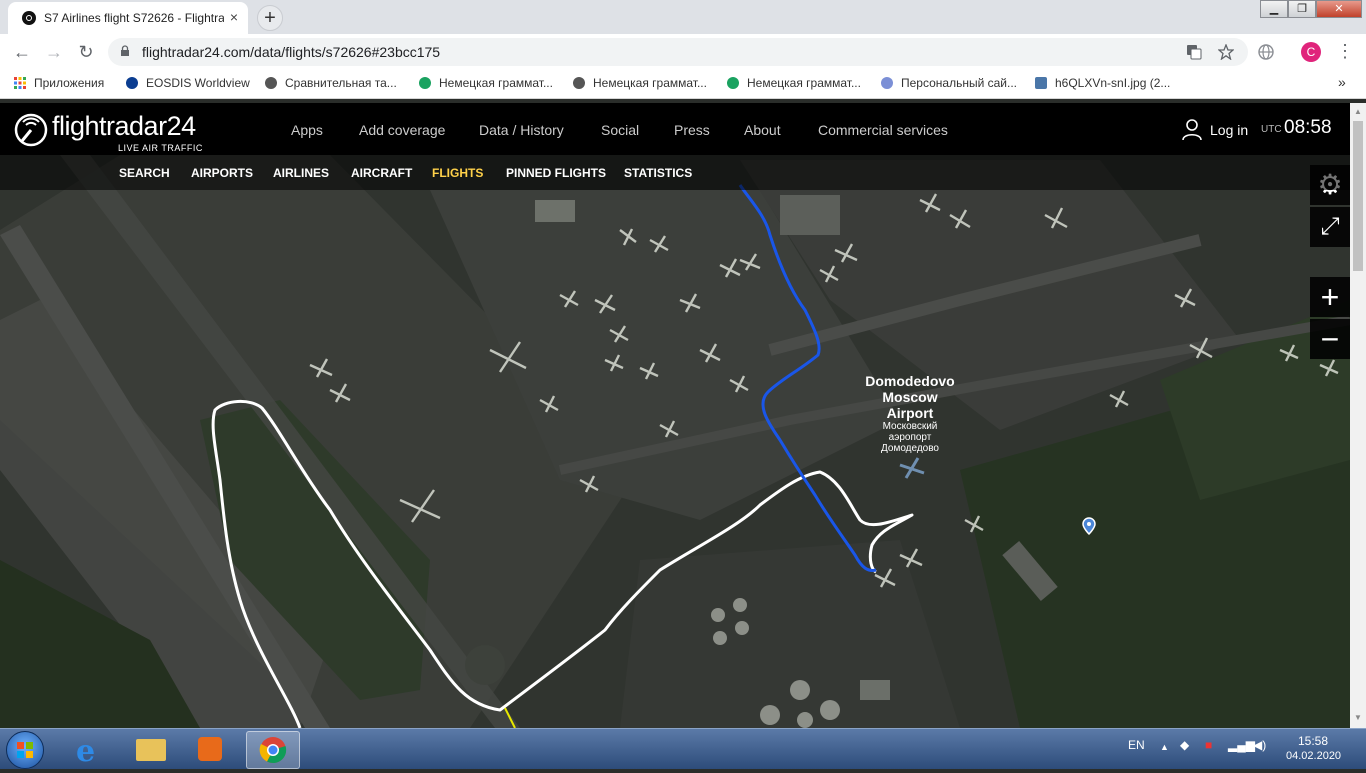 The height and width of the screenshot is (773, 1366). I want to click on taskbar-time: 15:58, so click(1313, 741).